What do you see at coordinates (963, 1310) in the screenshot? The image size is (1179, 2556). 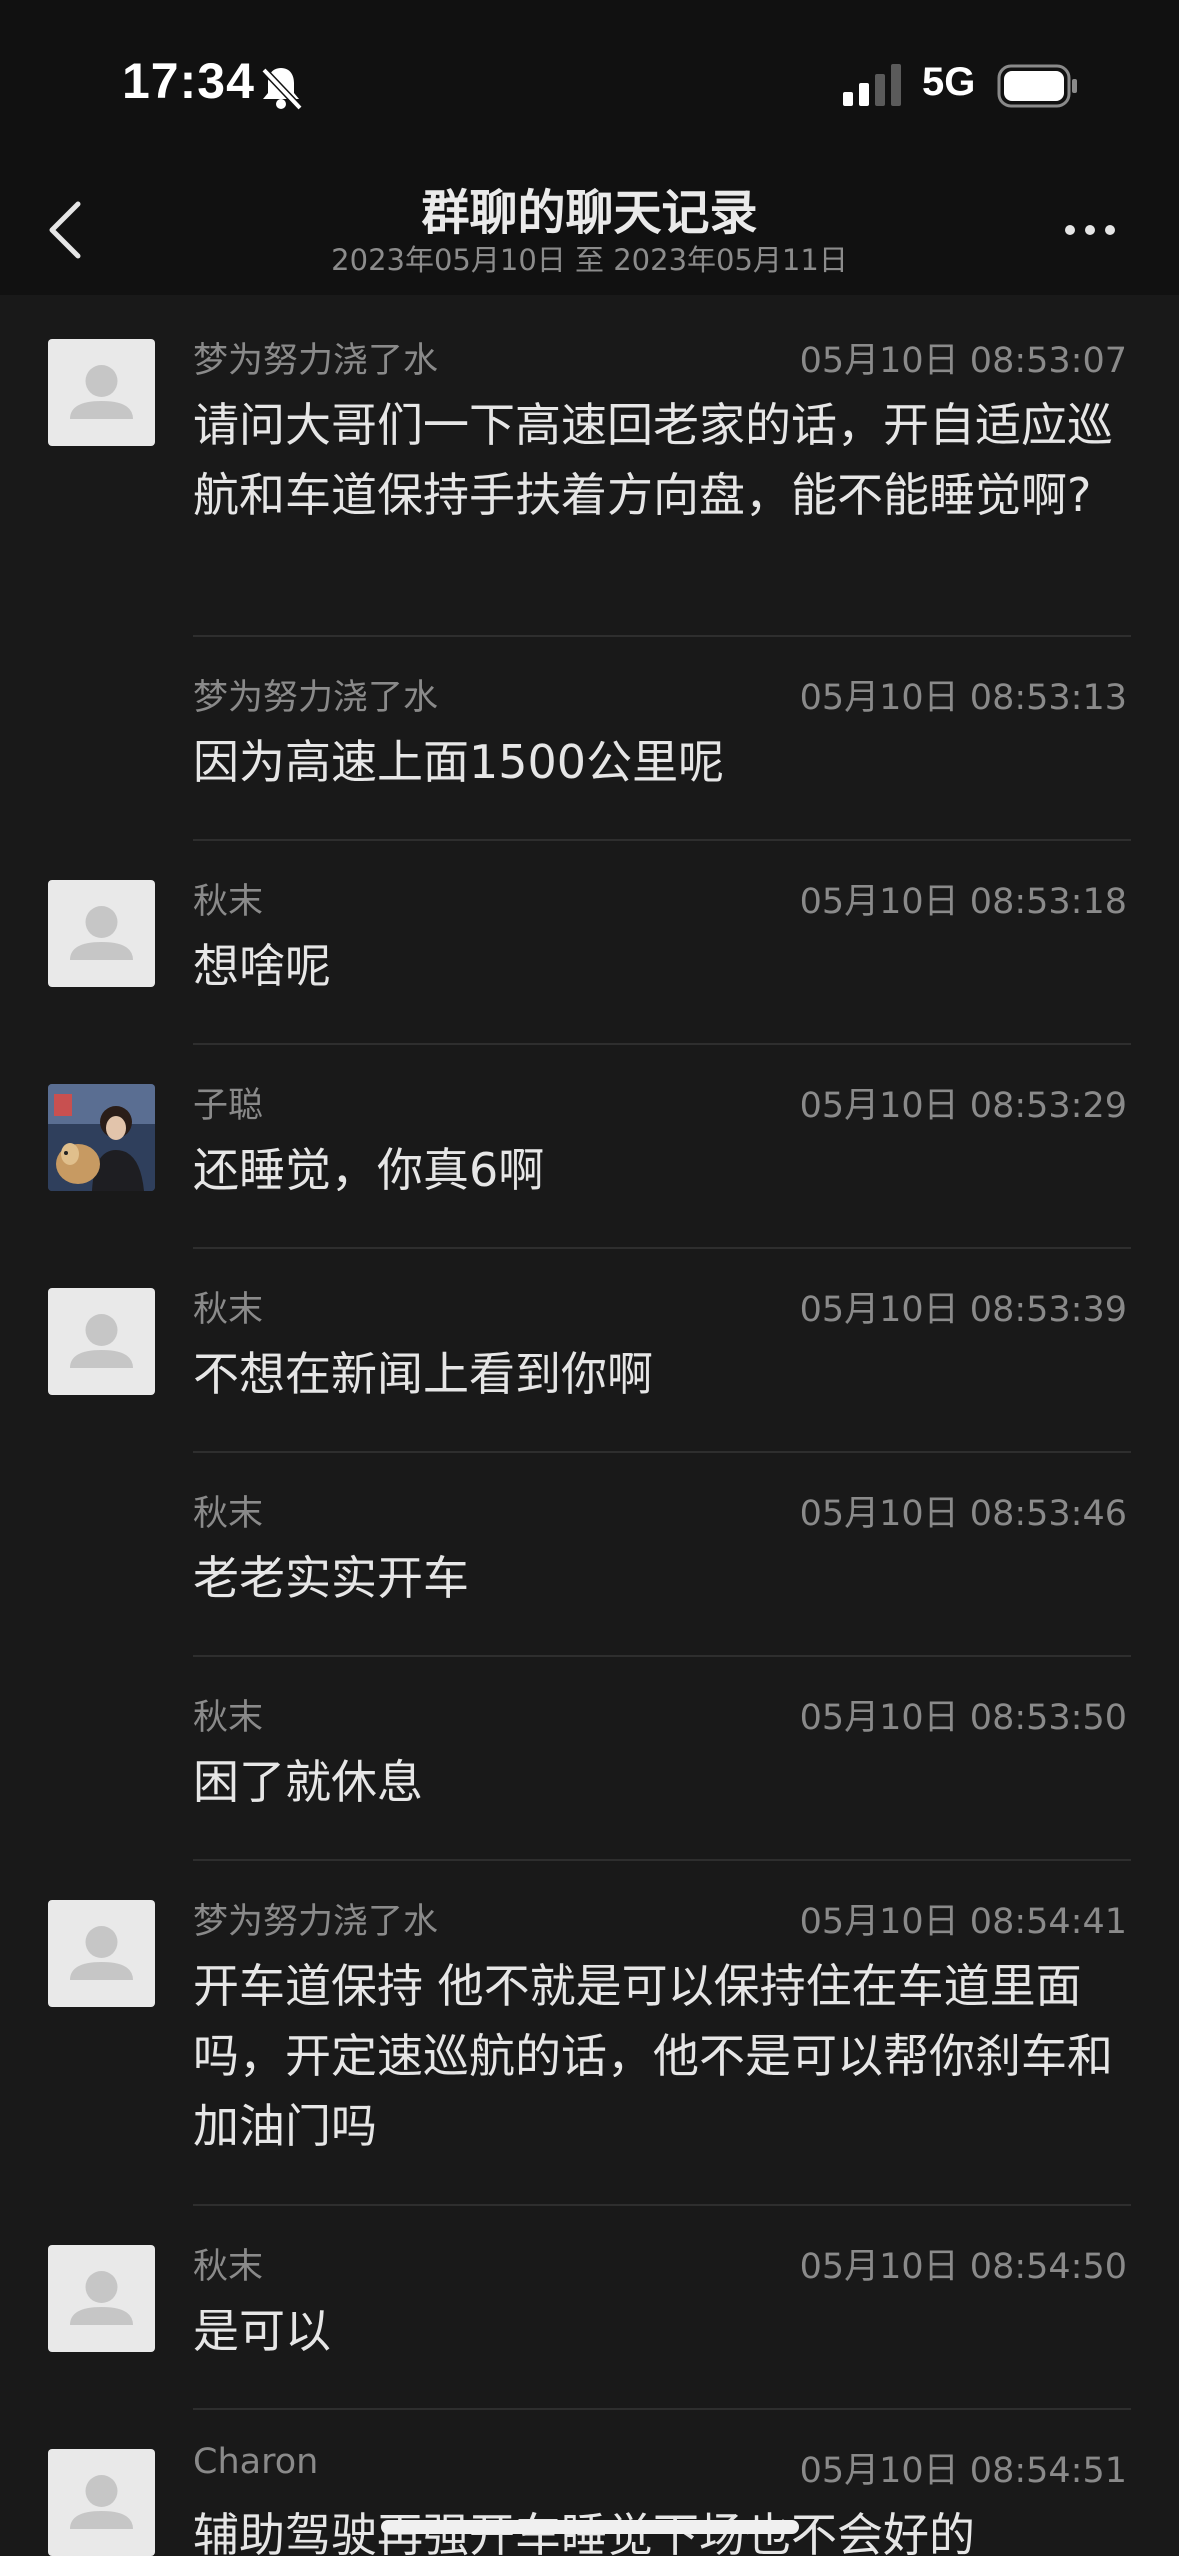 I see `message-time: 05月10日 08:53:39` at bounding box center [963, 1310].